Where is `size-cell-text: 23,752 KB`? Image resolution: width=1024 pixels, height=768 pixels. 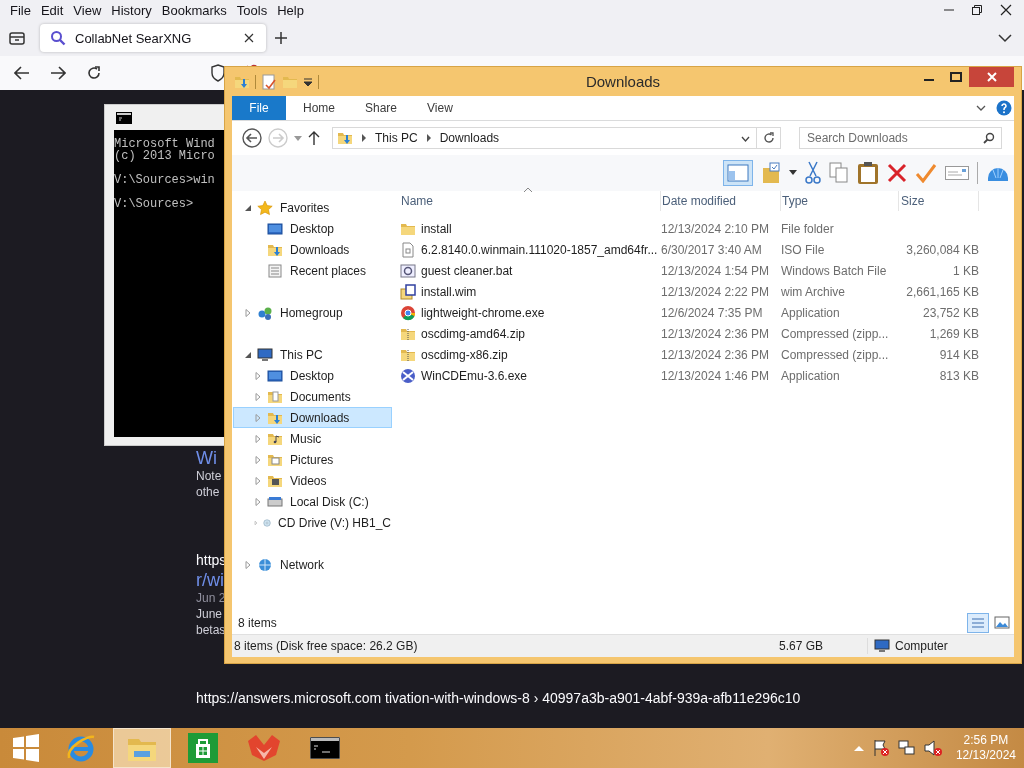 size-cell-text: 23,752 KB is located at coordinates (950, 312).